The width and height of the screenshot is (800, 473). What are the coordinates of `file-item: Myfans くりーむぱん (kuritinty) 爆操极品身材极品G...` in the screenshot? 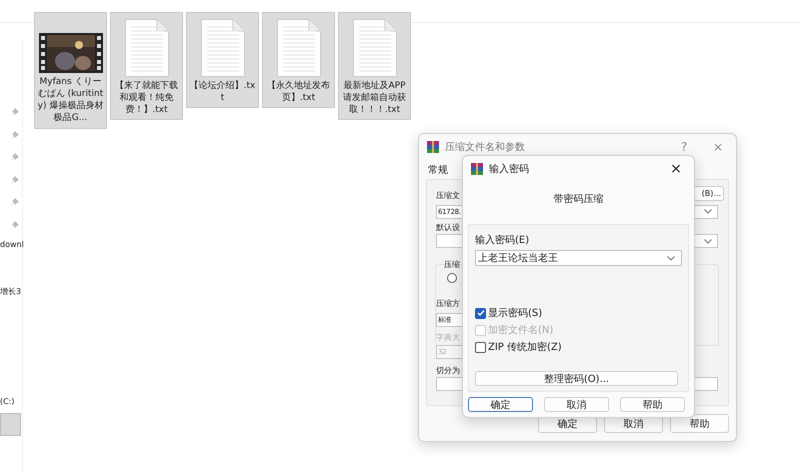 It's located at (70, 70).